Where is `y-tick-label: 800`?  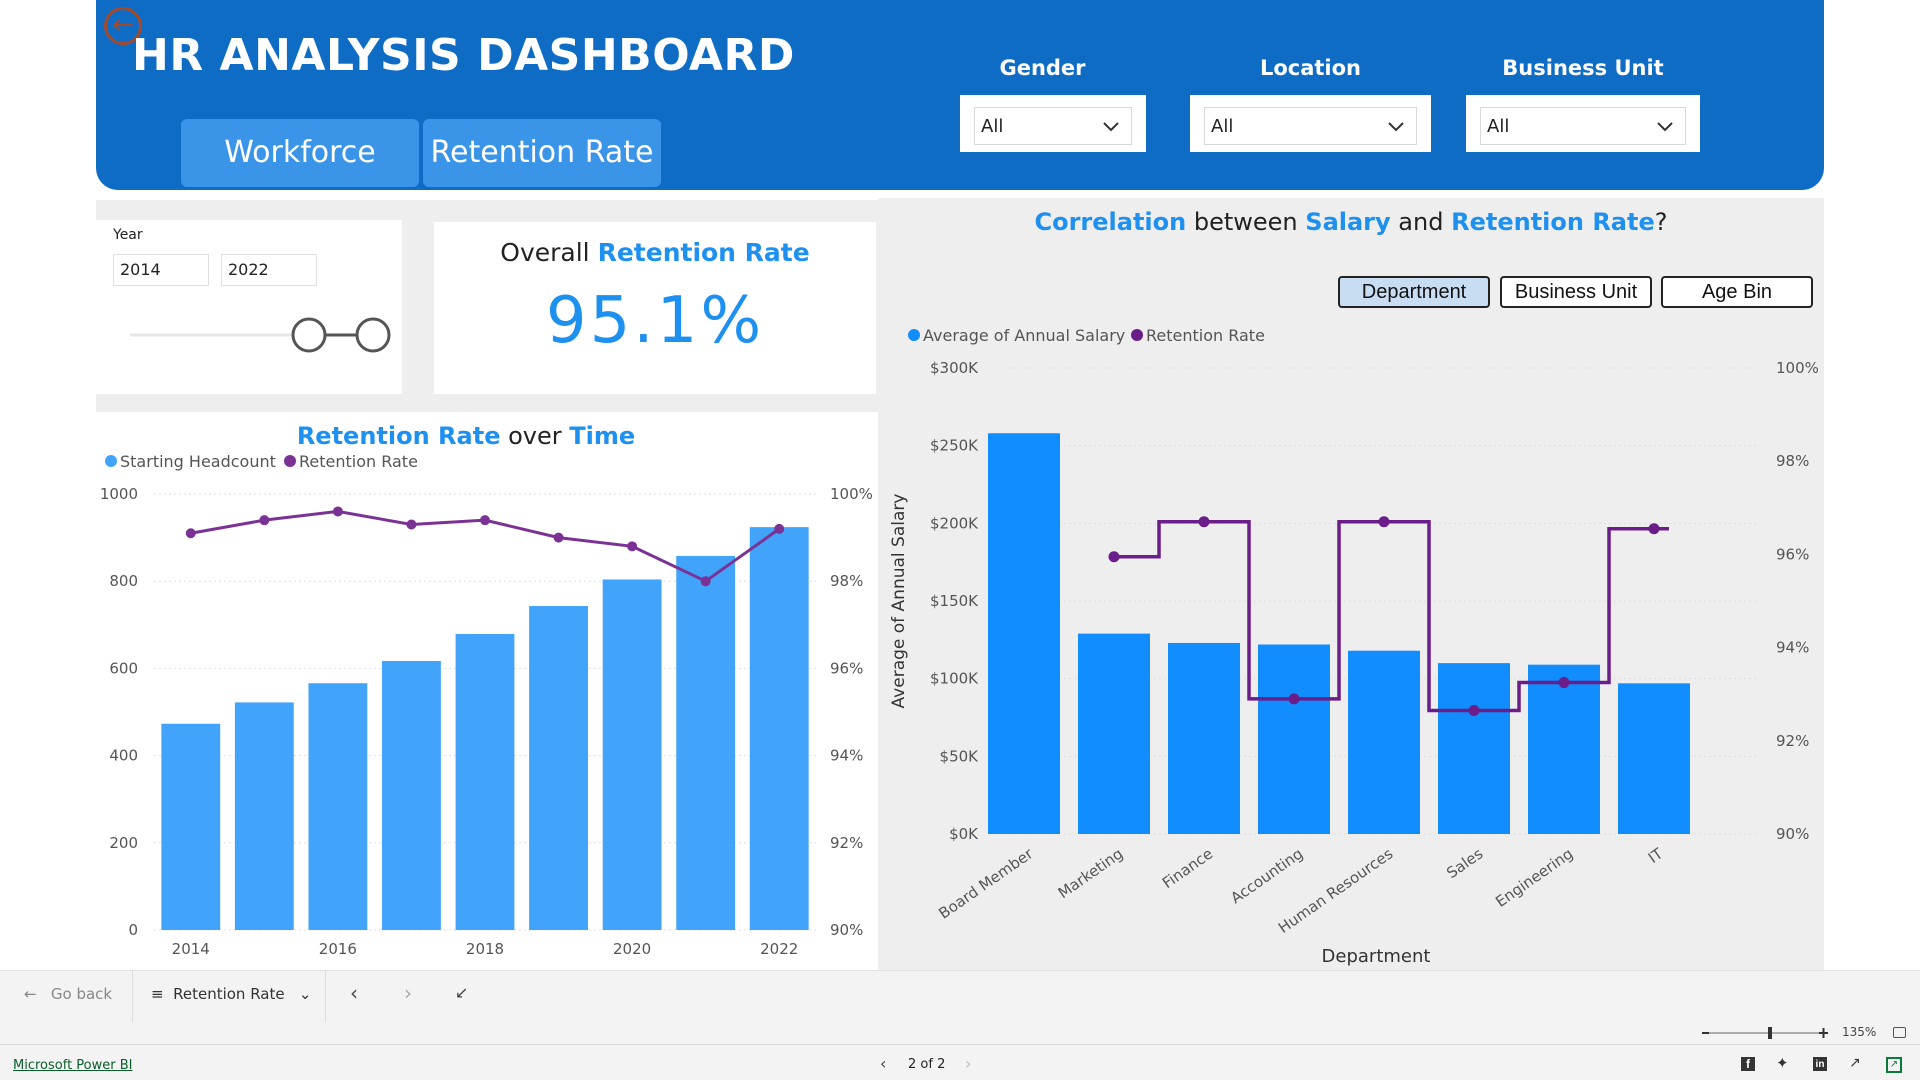
y-tick-label: 800 is located at coordinates (123, 581).